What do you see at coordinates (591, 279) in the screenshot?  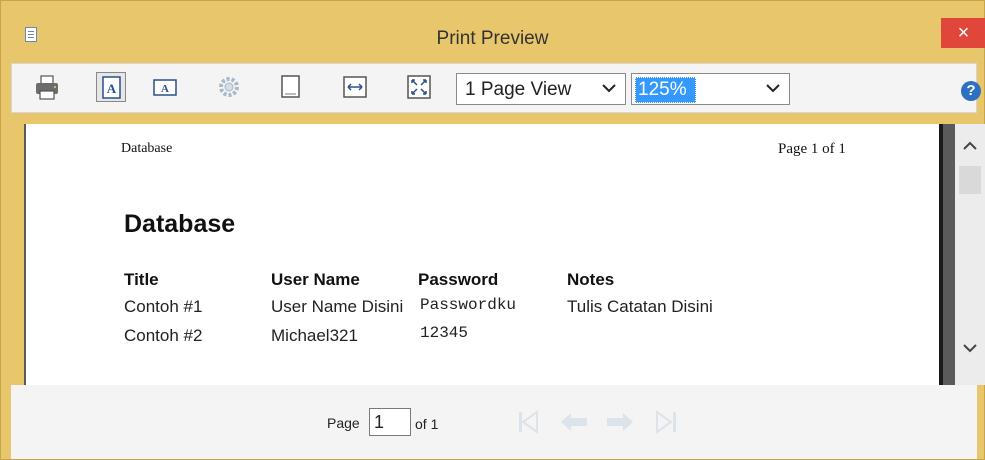 I see `column-header-notes: Notes` at bounding box center [591, 279].